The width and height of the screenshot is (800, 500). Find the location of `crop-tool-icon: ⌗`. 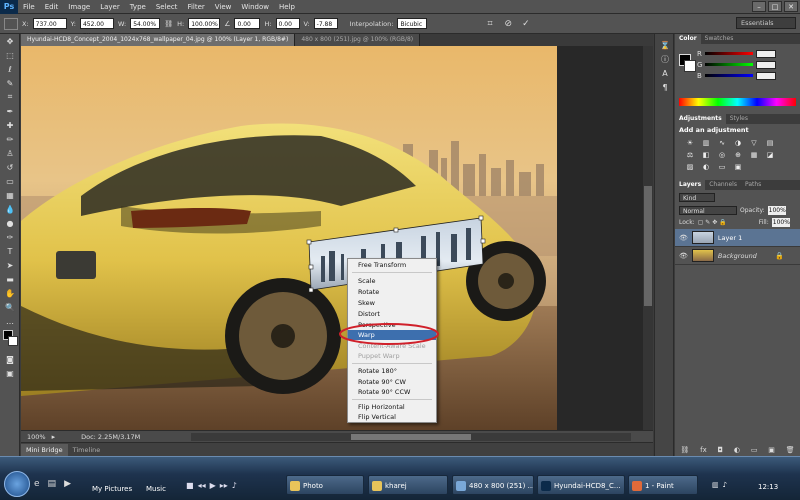

crop-tool-icon: ⌗ is located at coordinates (10, 97).